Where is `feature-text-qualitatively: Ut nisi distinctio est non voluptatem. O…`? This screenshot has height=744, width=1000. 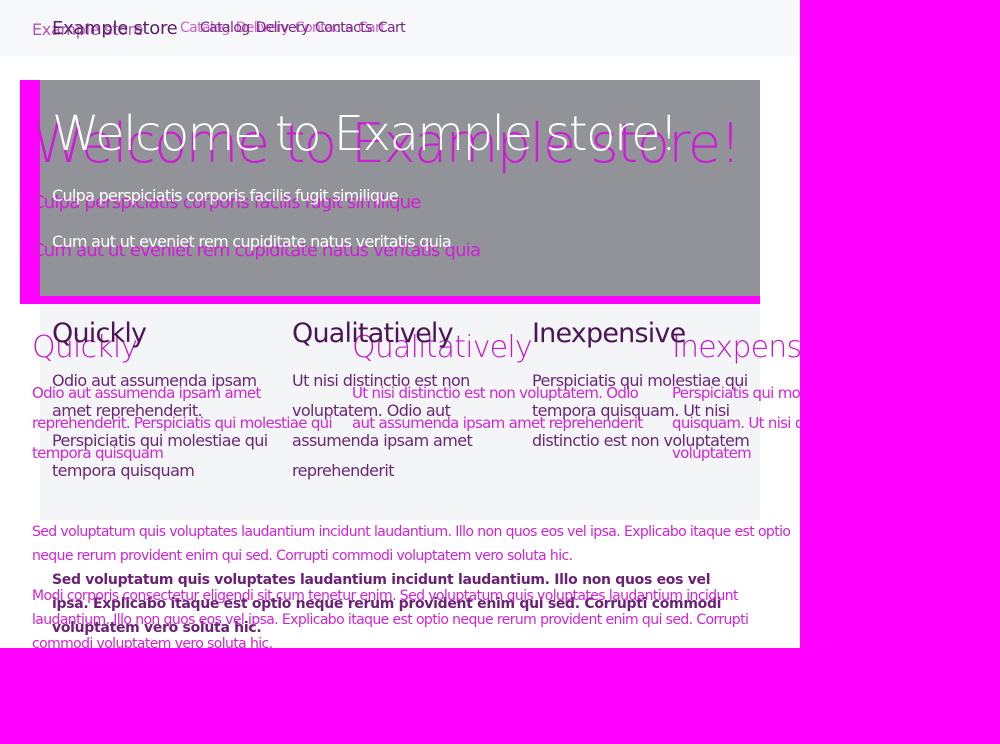
feature-text-qualitatively: Ut nisi distinctio est non voluptatem. O… is located at coordinates (382, 425).